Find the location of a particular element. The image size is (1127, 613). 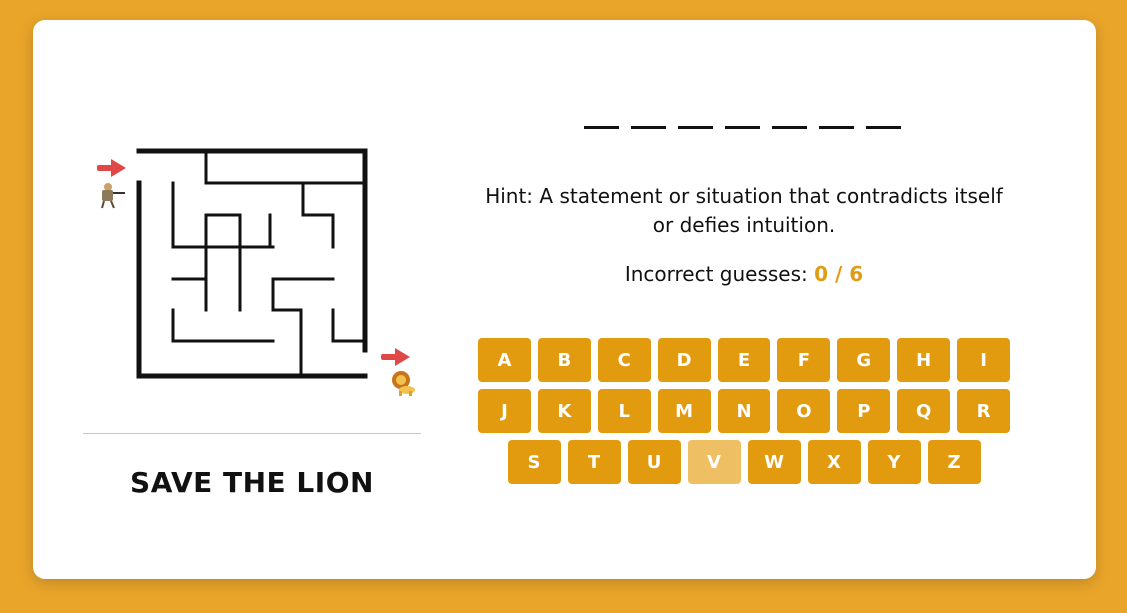

game-title: SAVE THE LION is located at coordinates (252, 482).